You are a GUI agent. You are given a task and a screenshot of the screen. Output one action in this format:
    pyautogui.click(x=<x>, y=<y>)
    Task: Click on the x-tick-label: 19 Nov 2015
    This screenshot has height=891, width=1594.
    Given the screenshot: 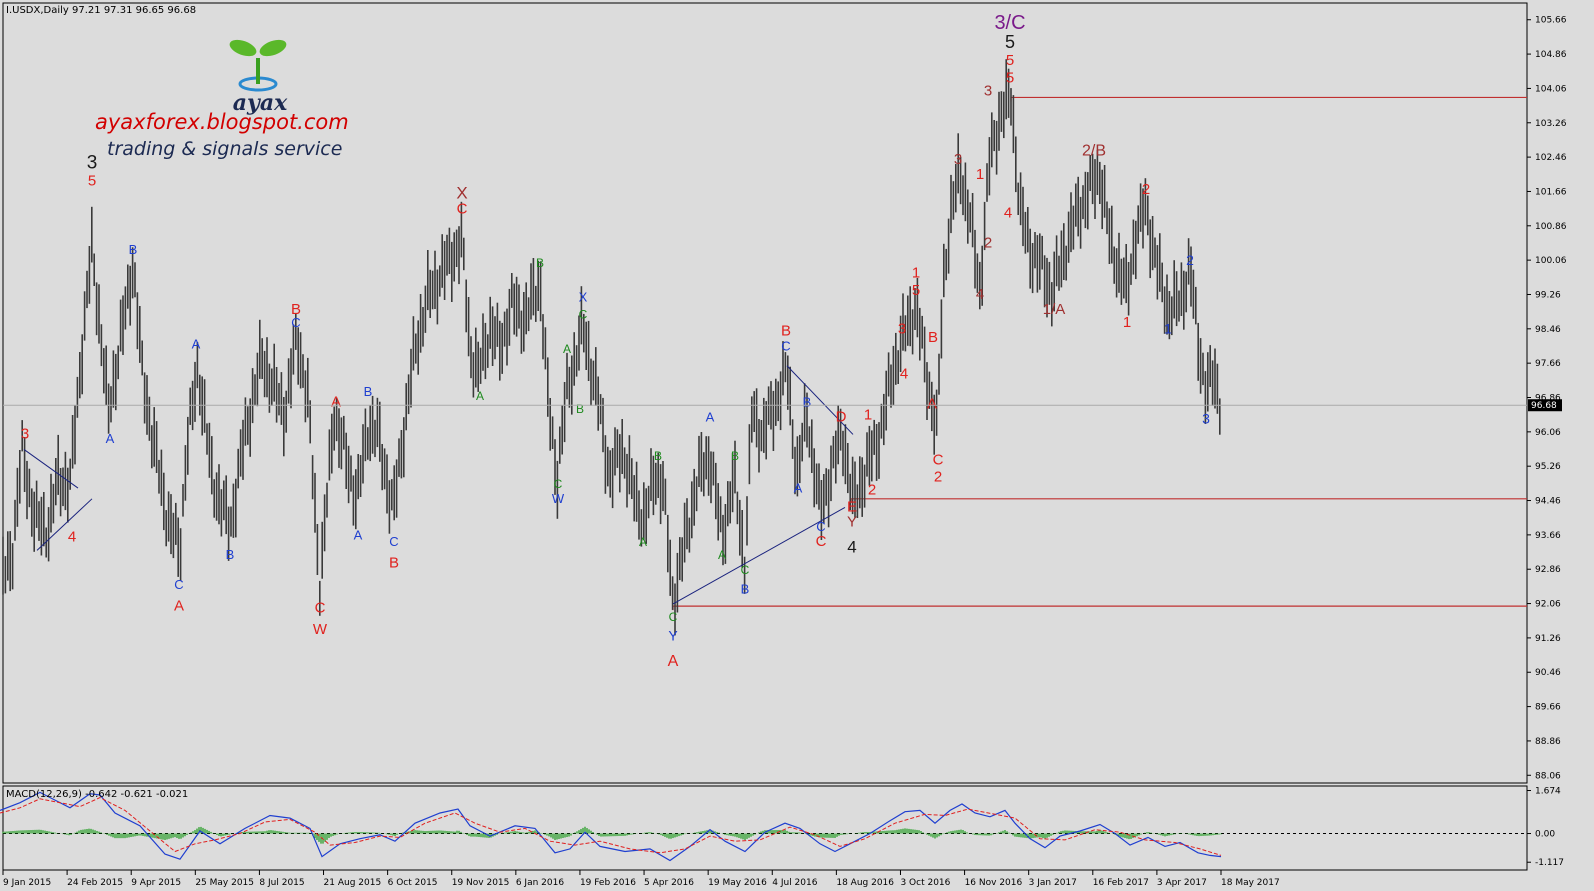 What is the action you would take?
    pyautogui.click(x=481, y=883)
    